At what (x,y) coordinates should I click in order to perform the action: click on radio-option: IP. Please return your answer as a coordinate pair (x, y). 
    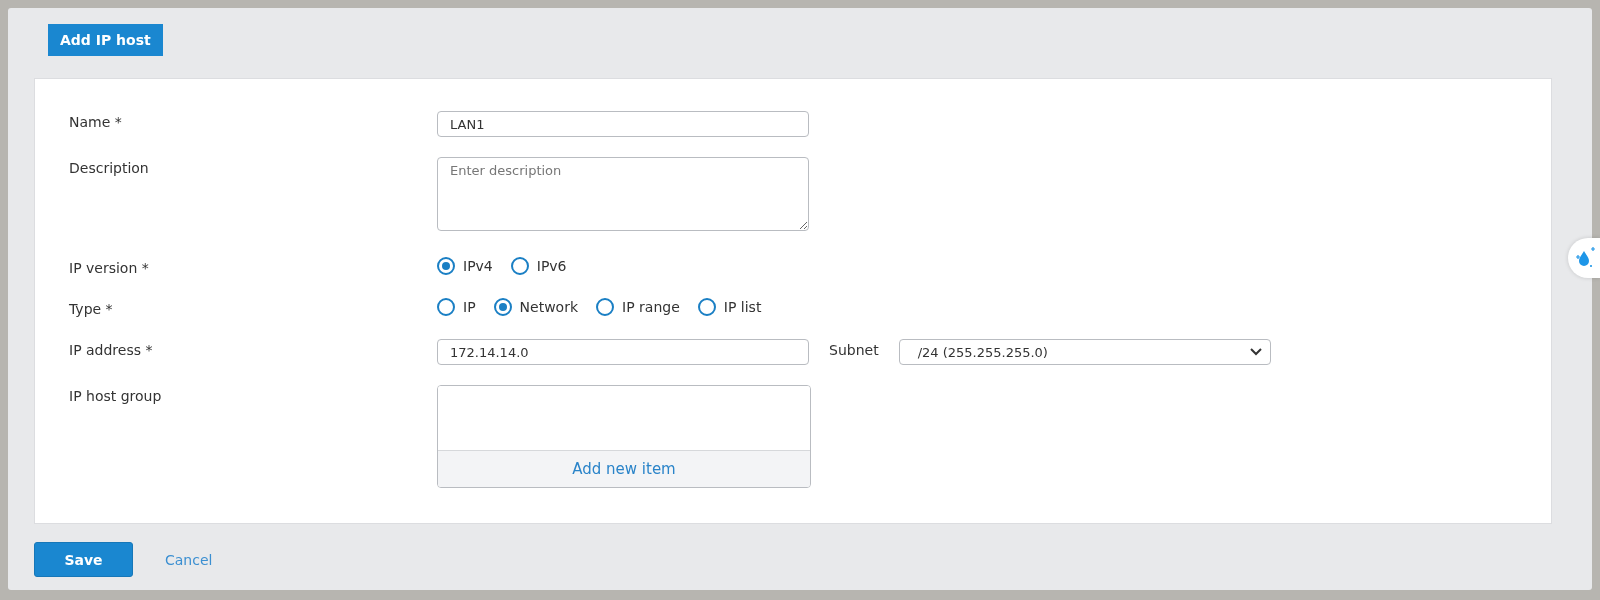
    Looking at the image, I should click on (456, 307).